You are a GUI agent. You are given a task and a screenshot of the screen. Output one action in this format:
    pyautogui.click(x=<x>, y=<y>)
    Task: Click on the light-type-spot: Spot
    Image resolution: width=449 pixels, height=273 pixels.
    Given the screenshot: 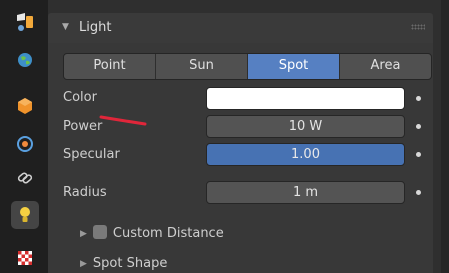 What is the action you would take?
    pyautogui.click(x=294, y=66)
    